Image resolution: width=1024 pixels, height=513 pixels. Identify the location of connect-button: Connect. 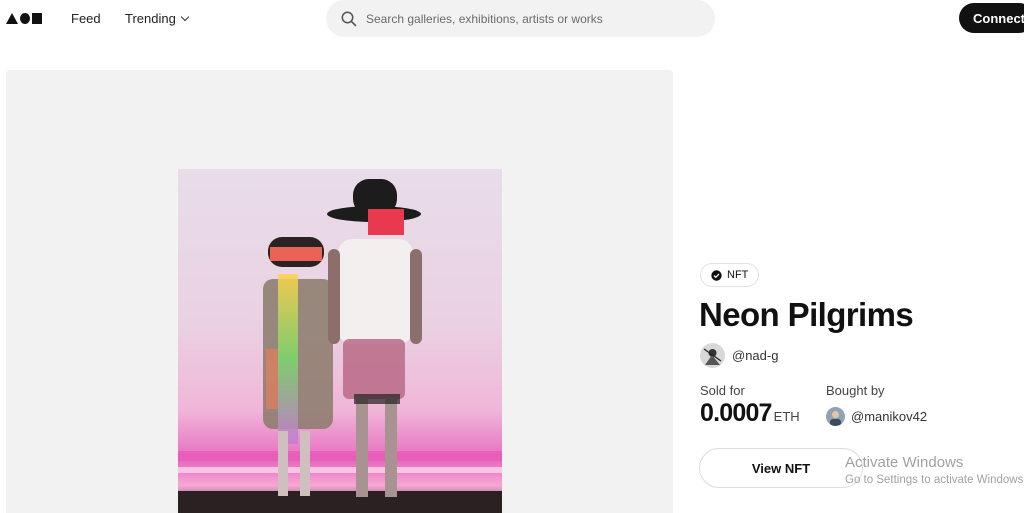
(991, 18).